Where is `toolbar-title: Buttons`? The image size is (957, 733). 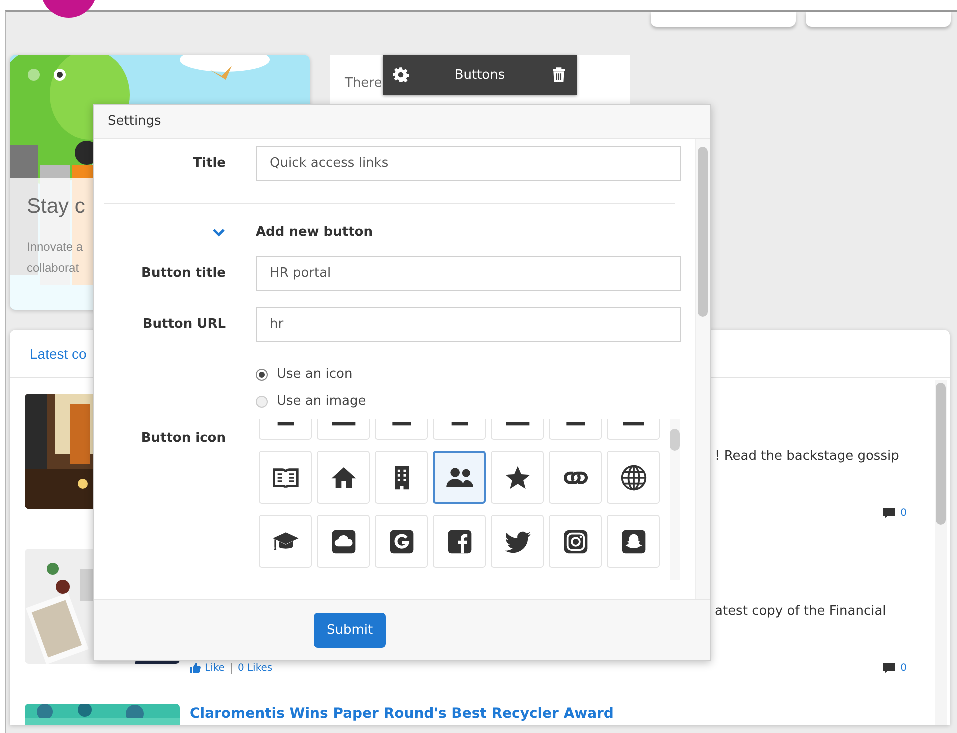 toolbar-title: Buttons is located at coordinates (480, 75).